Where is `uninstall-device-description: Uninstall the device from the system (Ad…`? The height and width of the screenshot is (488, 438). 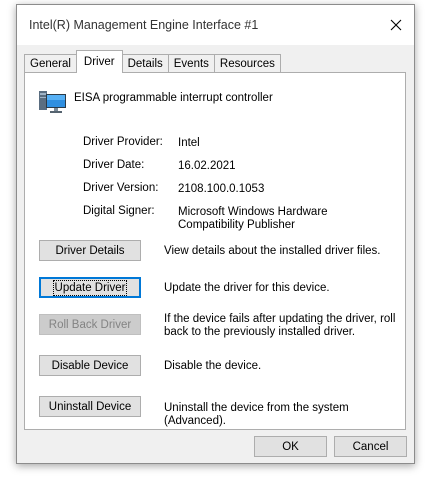 uninstall-device-description: Uninstall the device from the system (Ad… is located at coordinates (256, 414).